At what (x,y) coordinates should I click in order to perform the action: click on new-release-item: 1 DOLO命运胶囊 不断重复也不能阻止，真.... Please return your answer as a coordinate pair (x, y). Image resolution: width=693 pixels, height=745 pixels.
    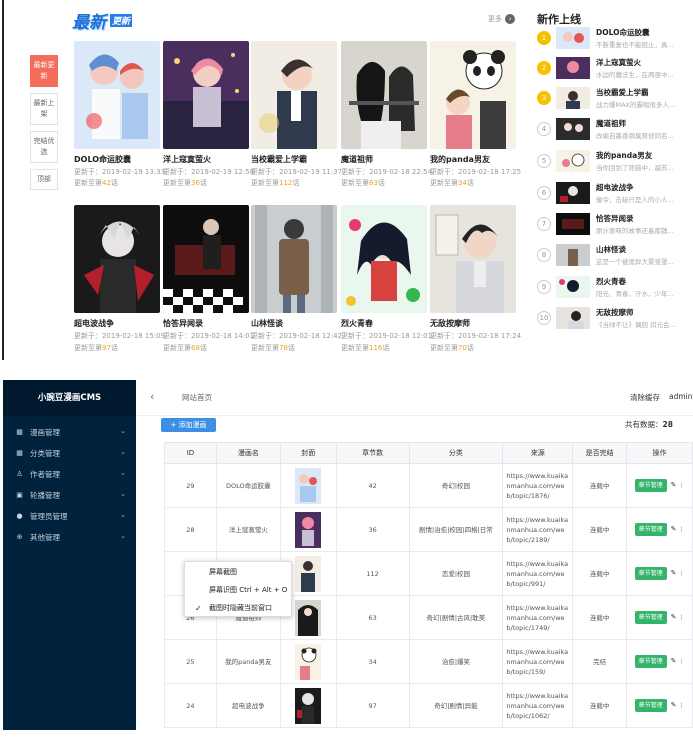
    Looking at the image, I should click on (615, 38).